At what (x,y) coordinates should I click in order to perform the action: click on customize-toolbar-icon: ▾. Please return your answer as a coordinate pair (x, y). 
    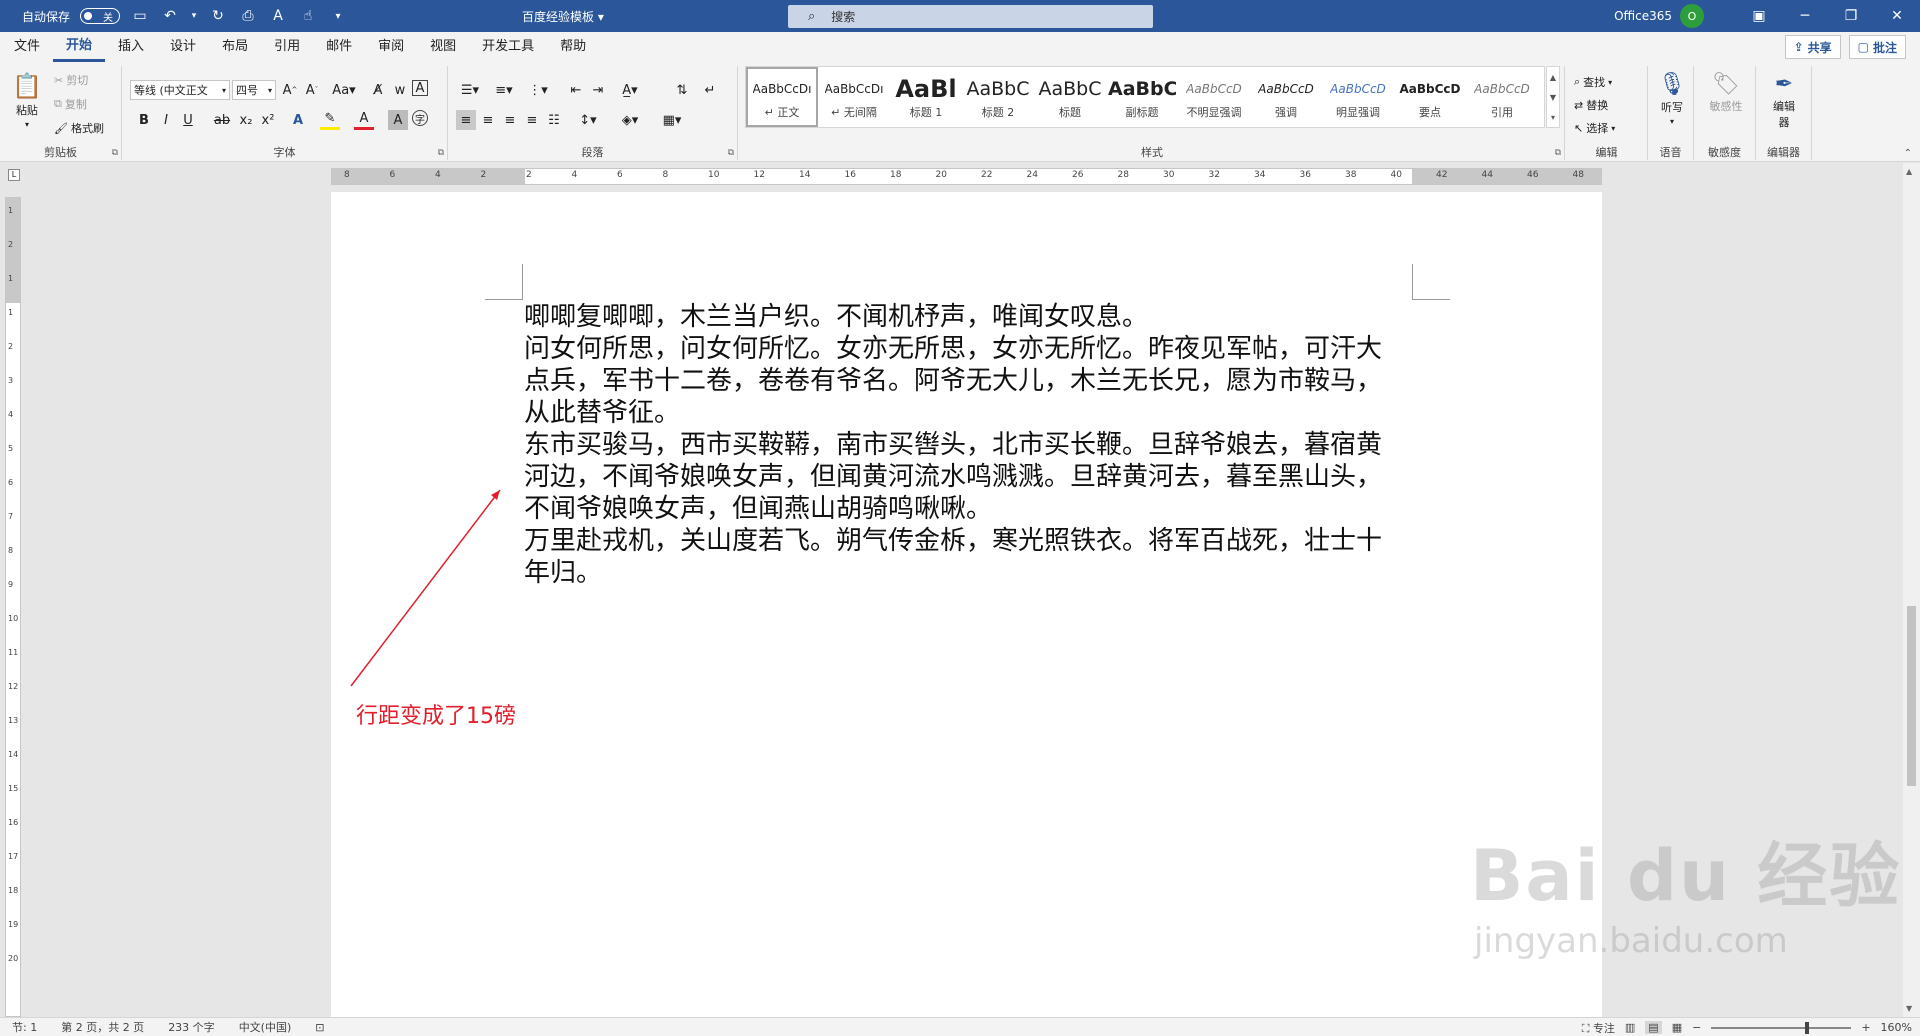
    Looking at the image, I should click on (338, 16).